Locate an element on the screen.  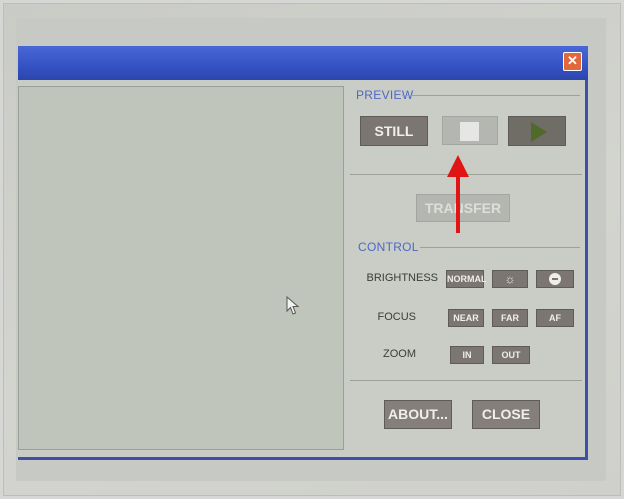
focus-near-button: NEAR is located at coordinates (466, 318).